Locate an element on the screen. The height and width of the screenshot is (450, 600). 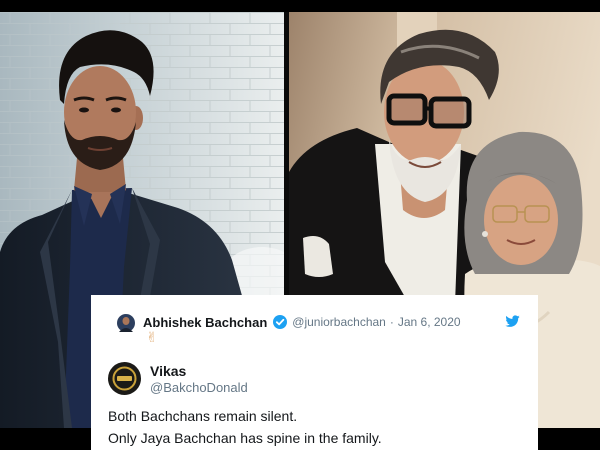
tweet-body-emoji: ✌ is located at coordinates (152, 338).